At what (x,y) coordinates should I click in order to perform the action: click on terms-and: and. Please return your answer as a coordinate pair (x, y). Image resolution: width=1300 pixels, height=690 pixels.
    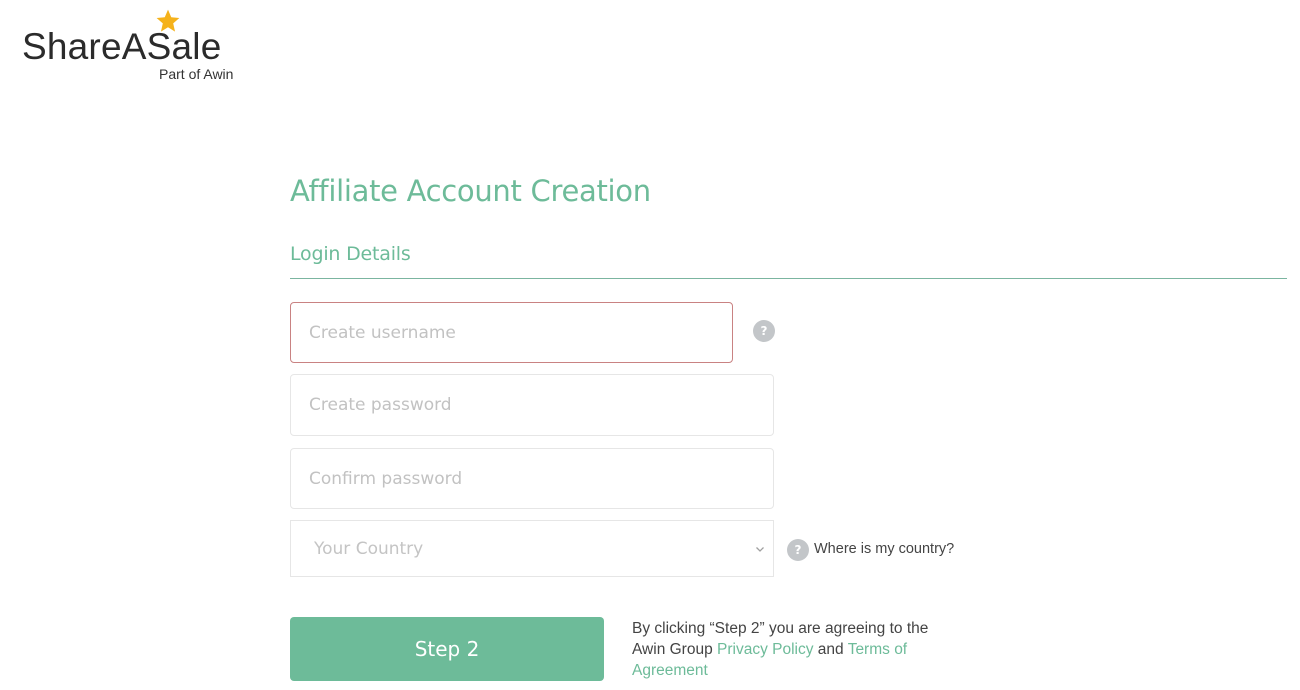
    Looking at the image, I should click on (830, 649).